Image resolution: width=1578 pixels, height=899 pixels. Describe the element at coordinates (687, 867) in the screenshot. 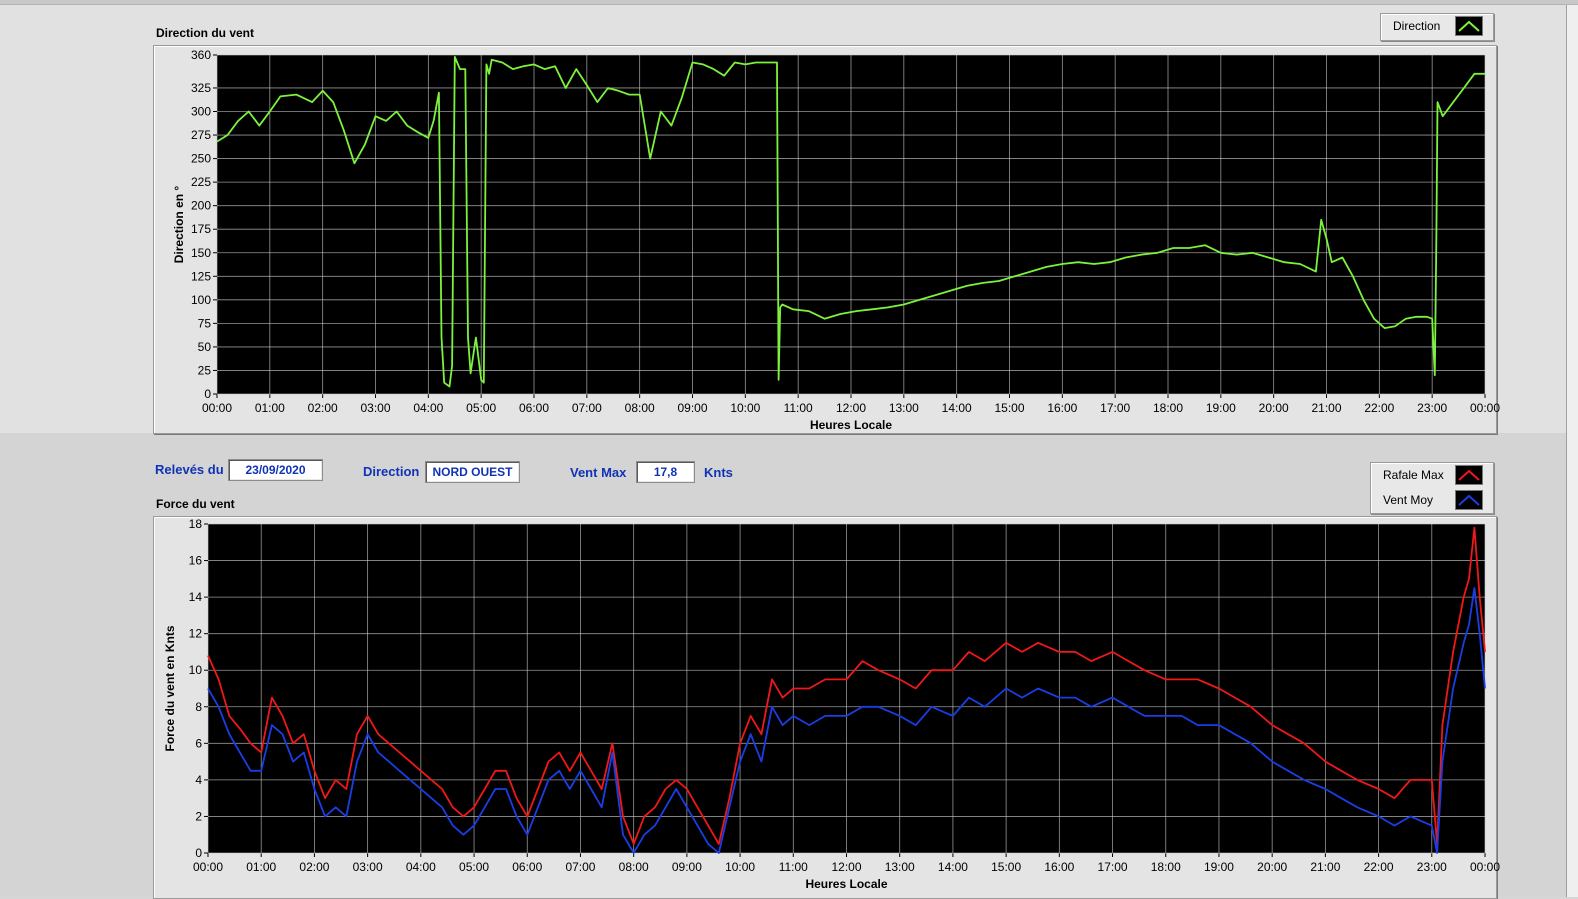

I see `force-x-tick-label: 09:00` at that location.